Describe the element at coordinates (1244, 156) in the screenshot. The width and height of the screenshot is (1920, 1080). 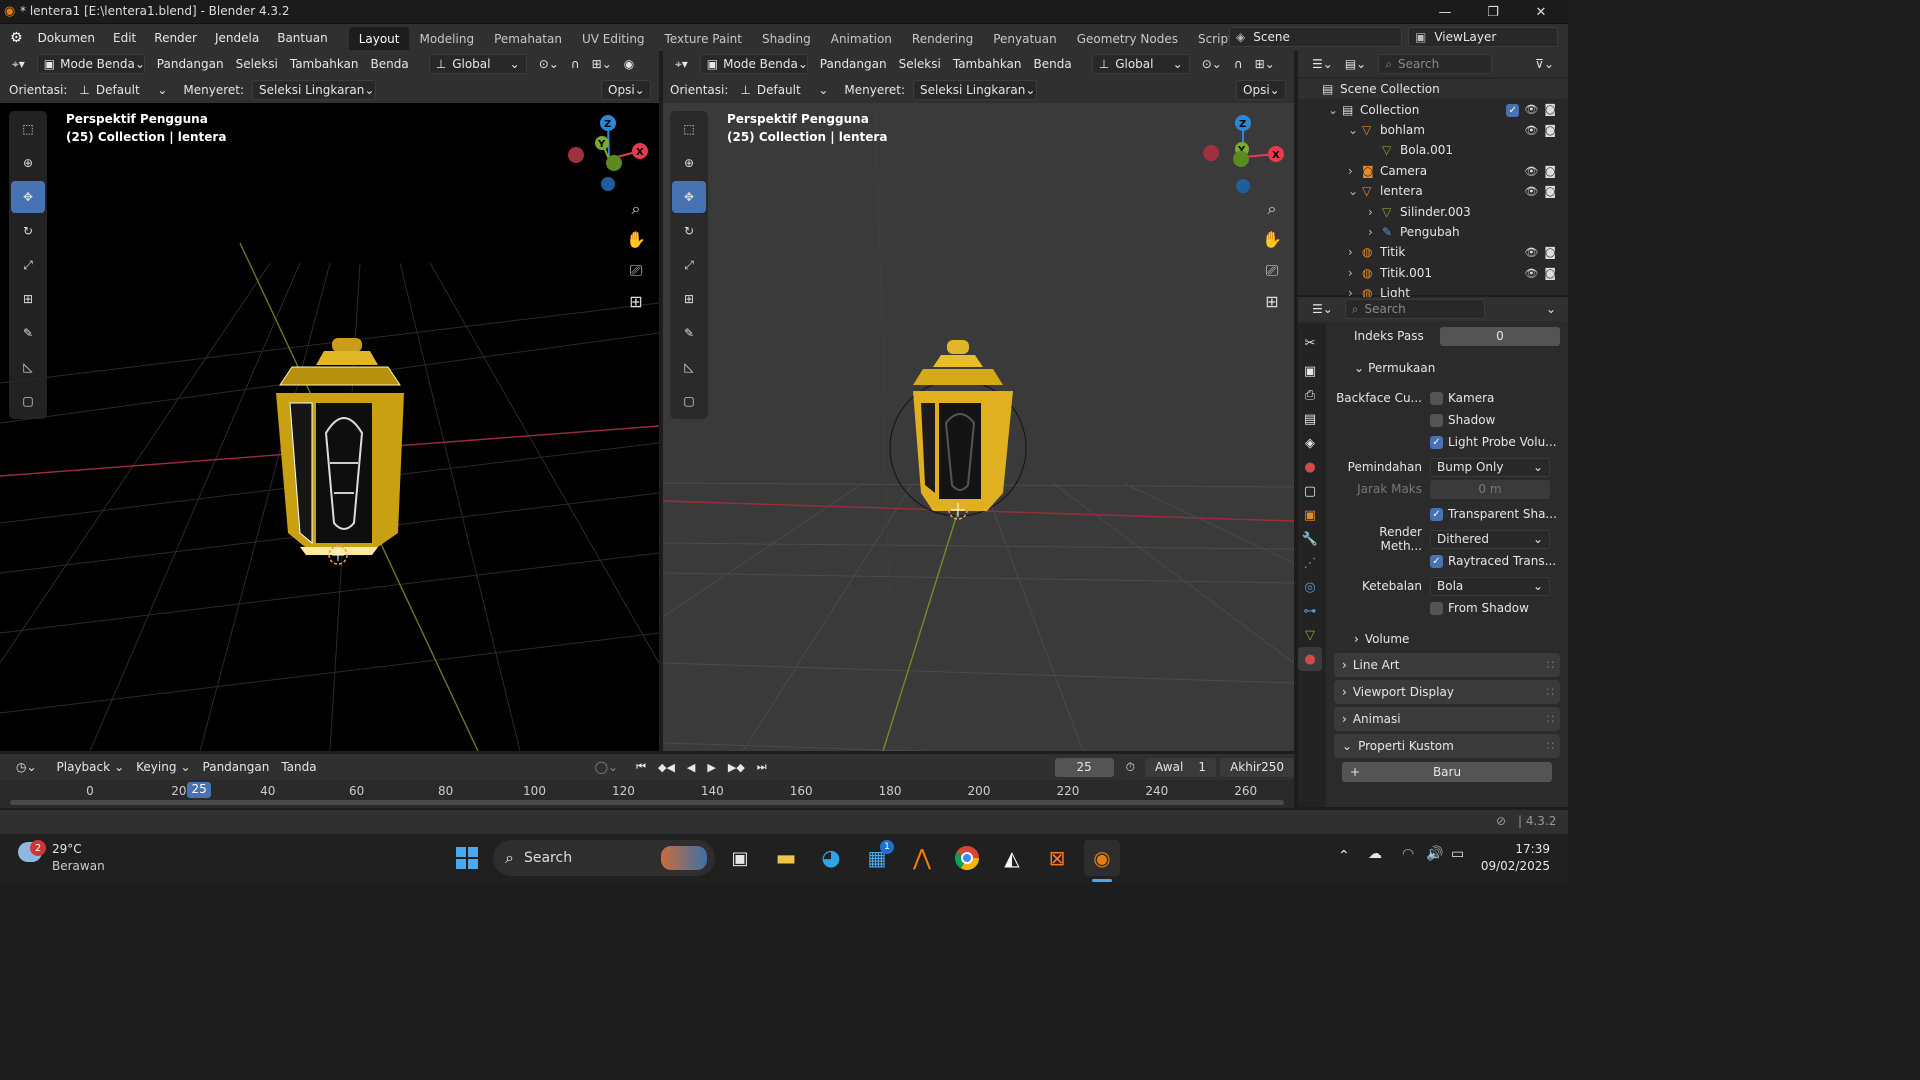
I see `navigation-gizmo-right: Z X Y` at that location.